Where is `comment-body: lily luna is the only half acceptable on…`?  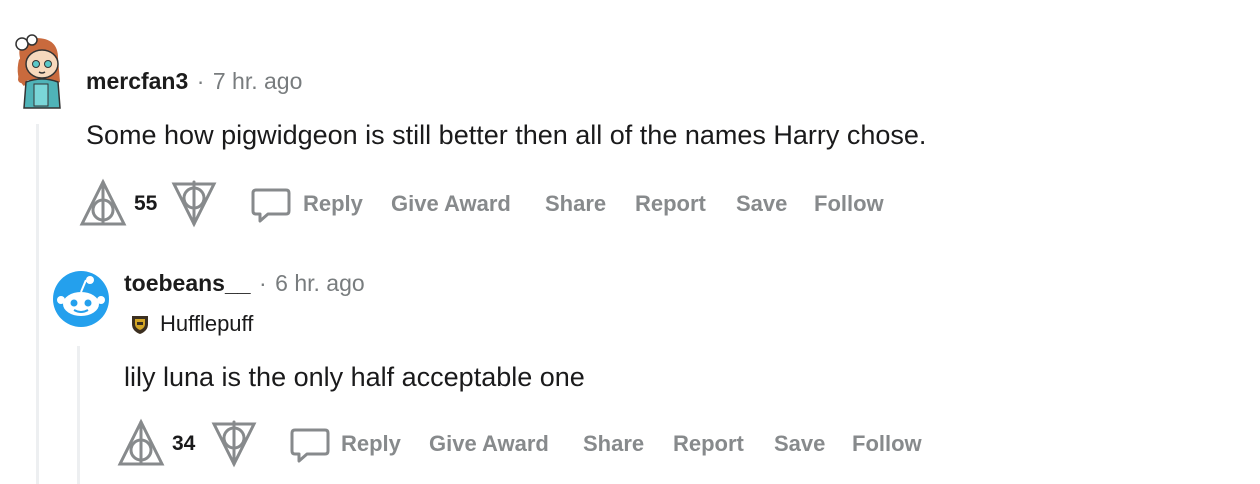
comment-body: lily luna is the only half acceptable on… is located at coordinates (354, 377).